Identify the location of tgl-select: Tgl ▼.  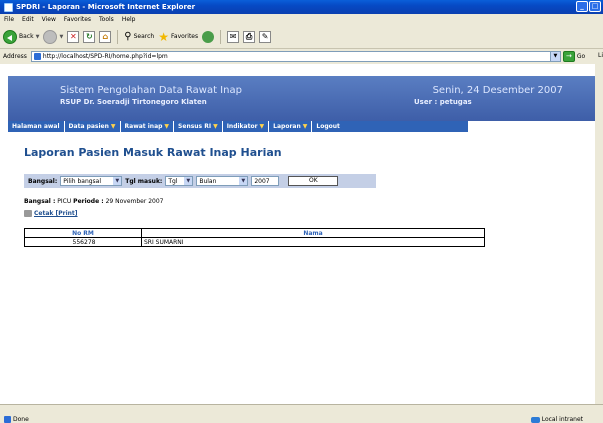
(179, 181).